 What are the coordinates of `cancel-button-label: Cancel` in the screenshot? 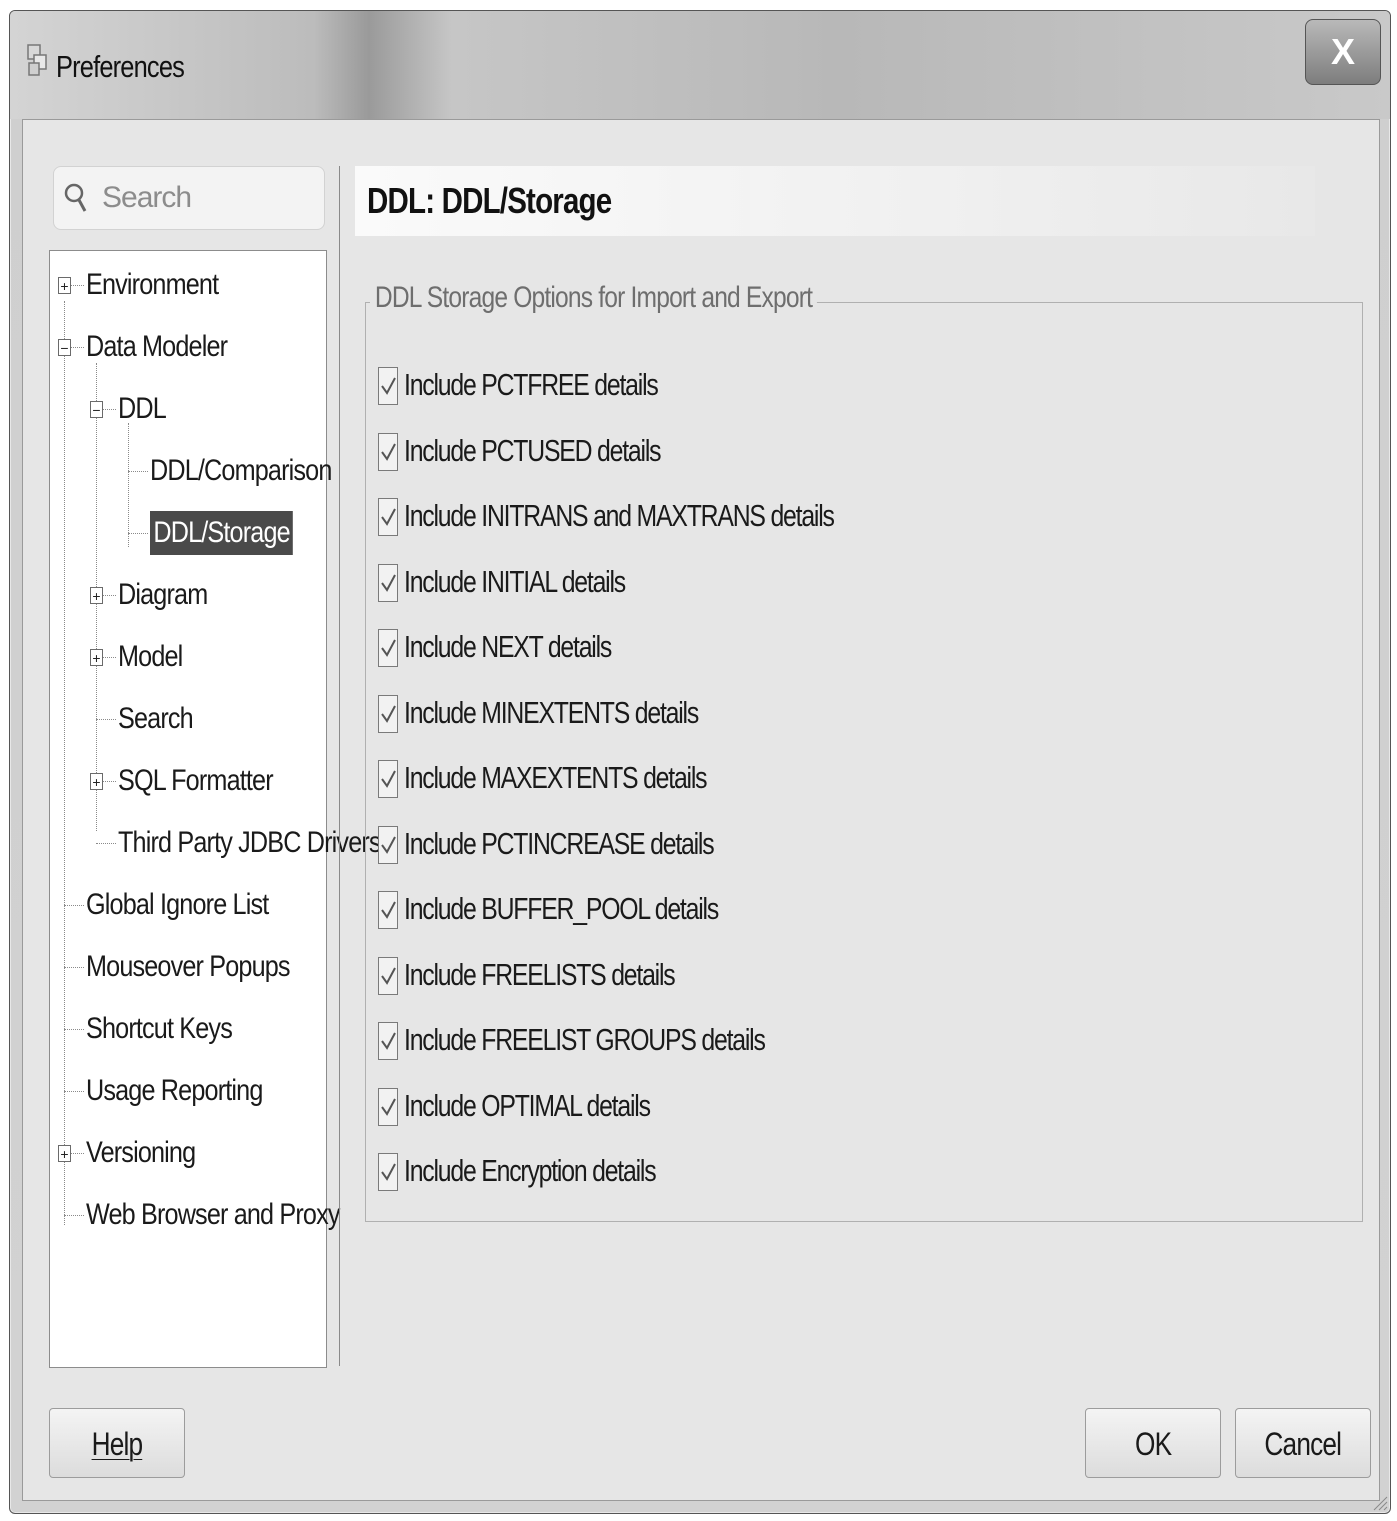 It's located at (1303, 1444).